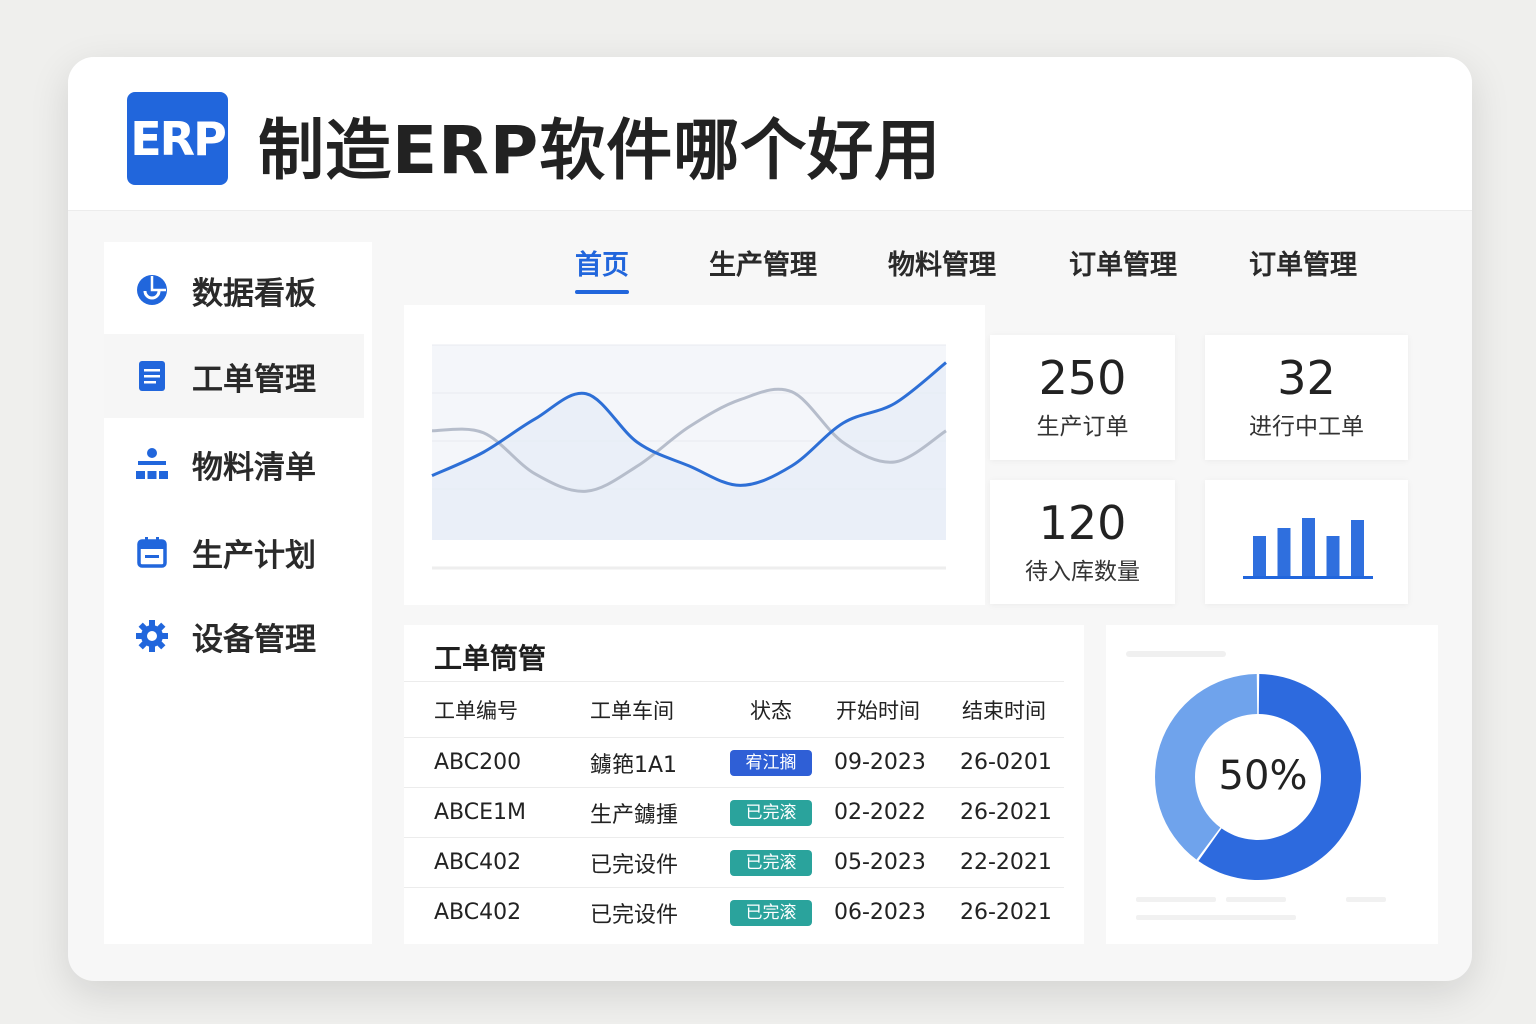 The height and width of the screenshot is (1024, 1536). Describe the element at coordinates (763, 262) in the screenshot. I see `tab-production: 生产管理` at that location.